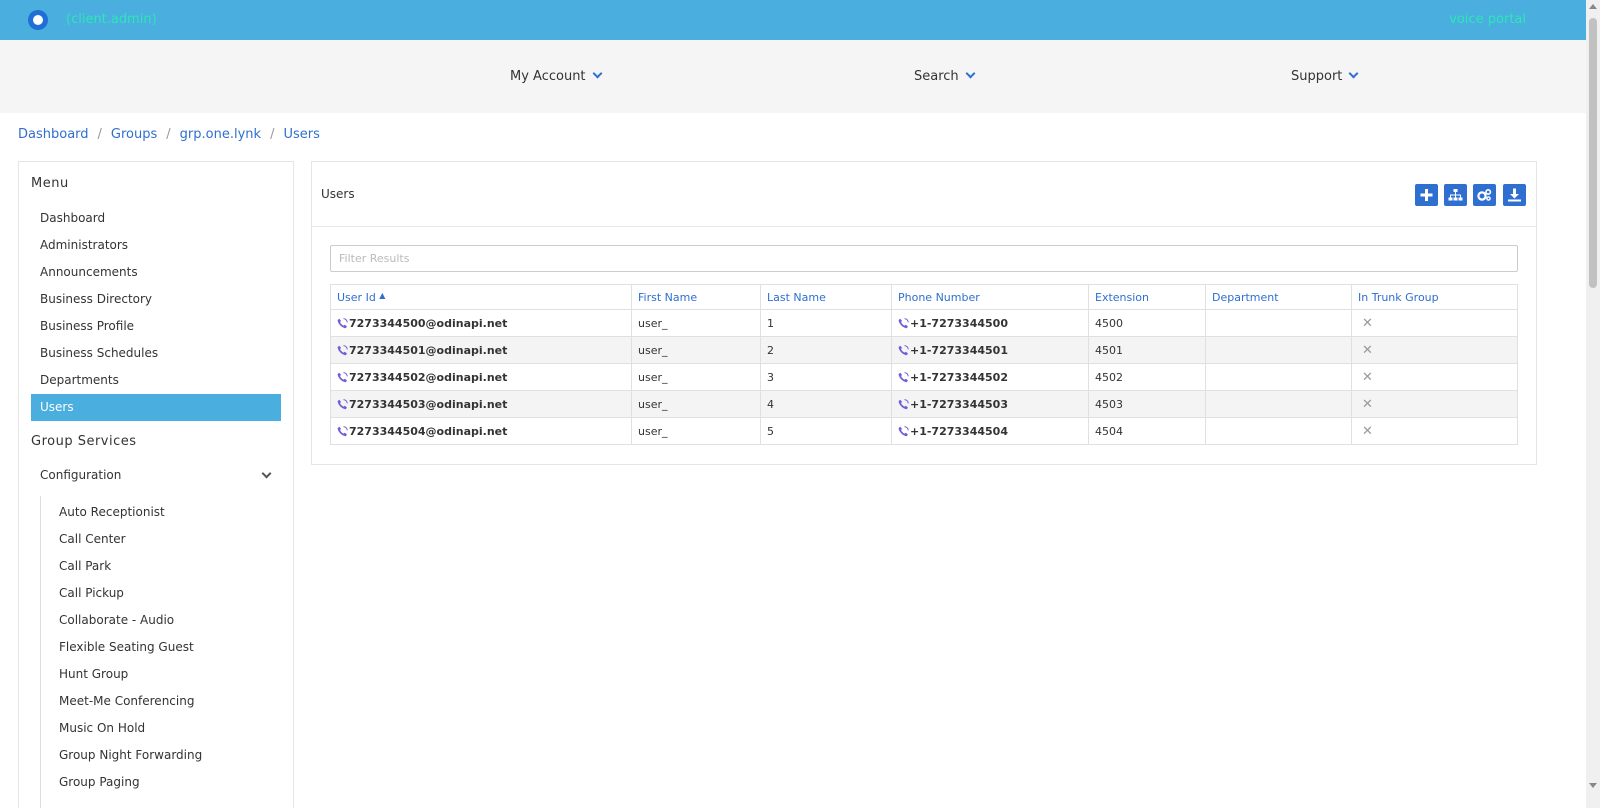 The image size is (1600, 808). Describe the element at coordinates (481, 377) in the screenshot. I see `user-id-cell: 7273344502@odinapi.net` at that location.